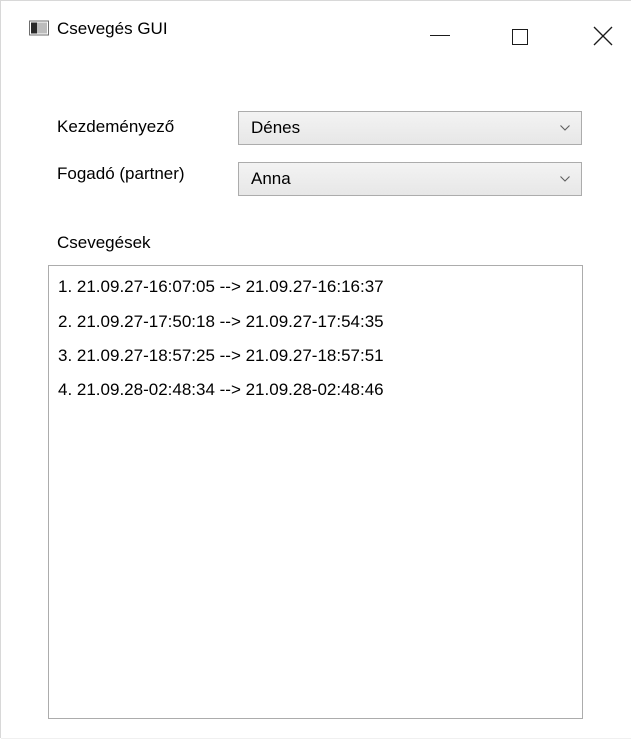 This screenshot has height=739, width=631. Describe the element at coordinates (112, 28) in the screenshot. I see `window-title: Csevegés GUI` at that location.